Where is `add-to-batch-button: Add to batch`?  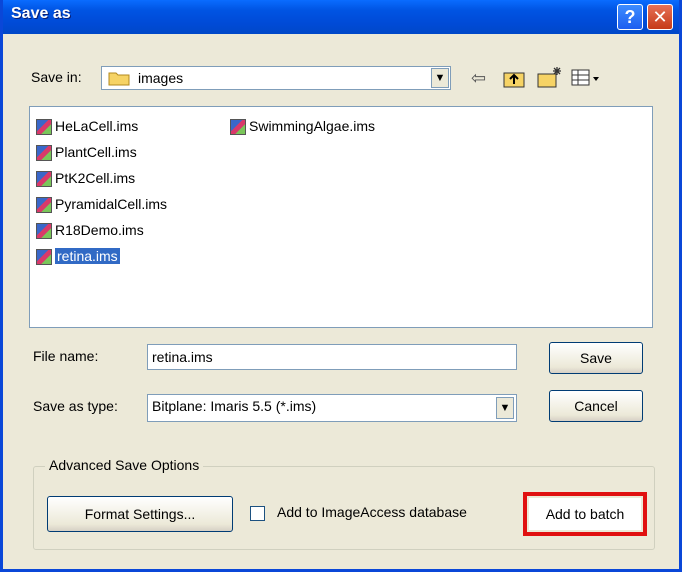
add-to-batch-button: Add to batch is located at coordinates (585, 514).